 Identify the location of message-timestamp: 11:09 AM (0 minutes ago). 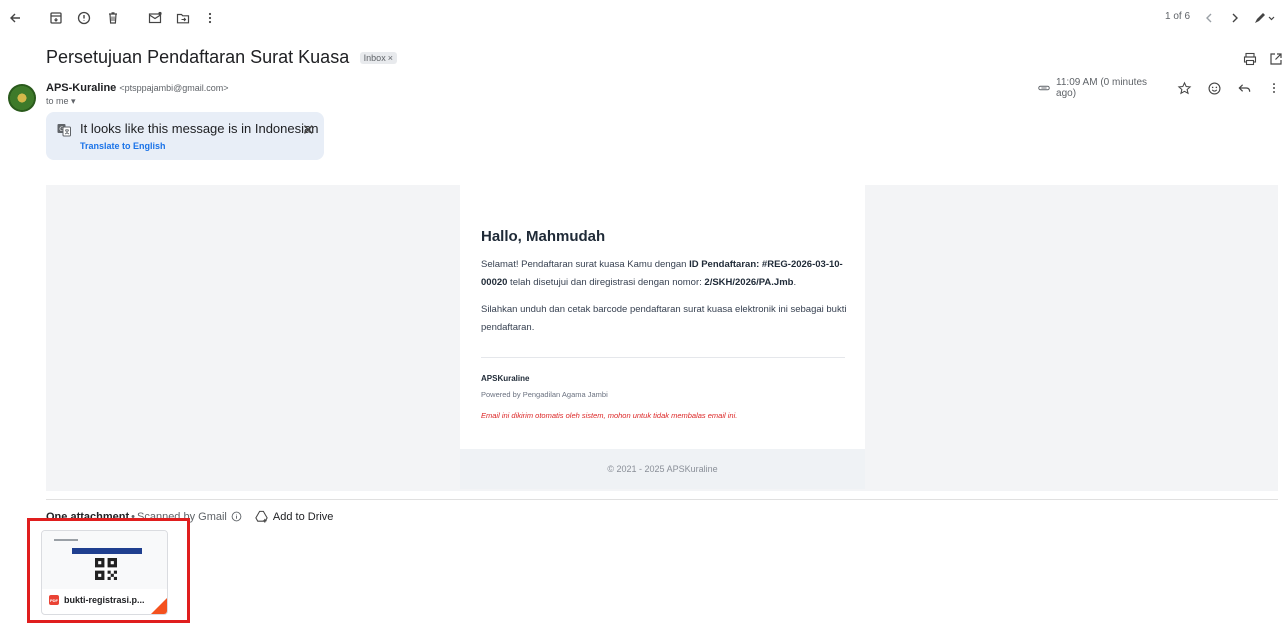
(1102, 88).